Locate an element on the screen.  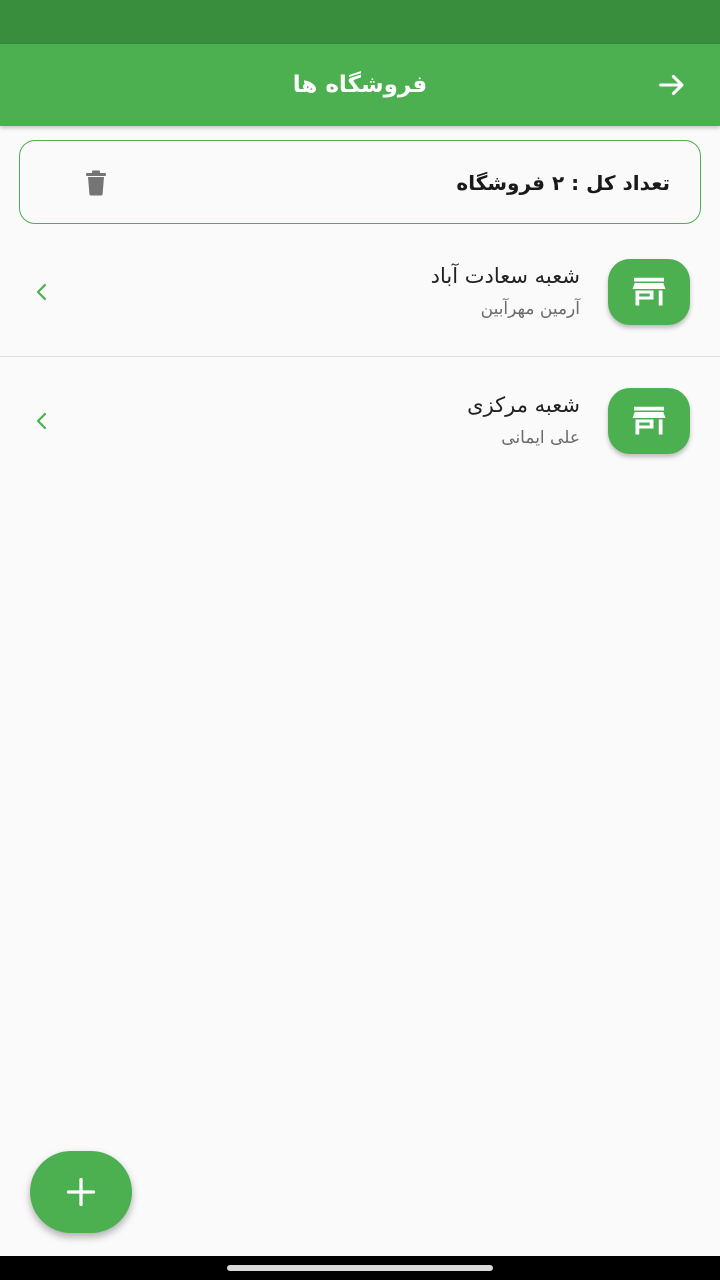
home-indicator is located at coordinates (360, 1268).